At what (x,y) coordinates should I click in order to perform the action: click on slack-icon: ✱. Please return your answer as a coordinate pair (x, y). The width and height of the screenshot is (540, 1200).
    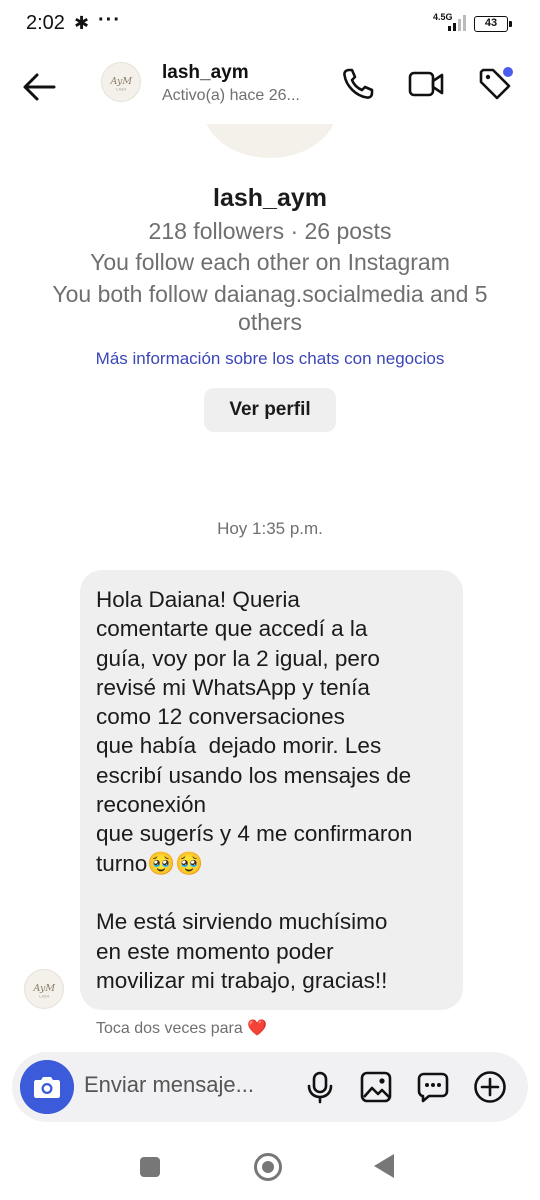
    Looking at the image, I should click on (82, 23).